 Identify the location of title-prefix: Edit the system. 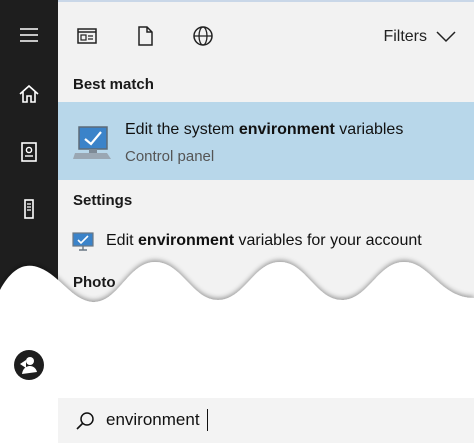
(182, 129).